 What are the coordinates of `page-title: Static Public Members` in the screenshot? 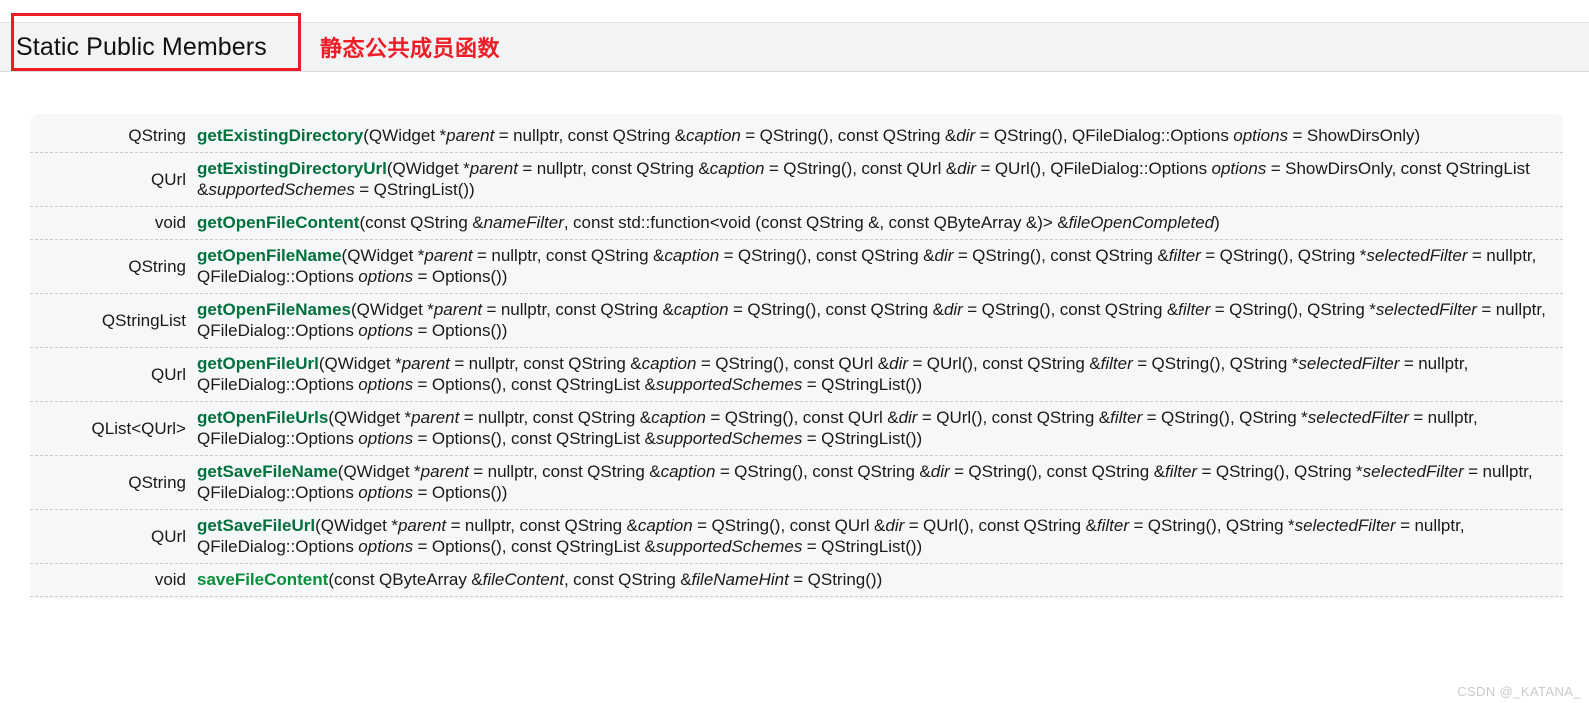 It's located at (141, 47).